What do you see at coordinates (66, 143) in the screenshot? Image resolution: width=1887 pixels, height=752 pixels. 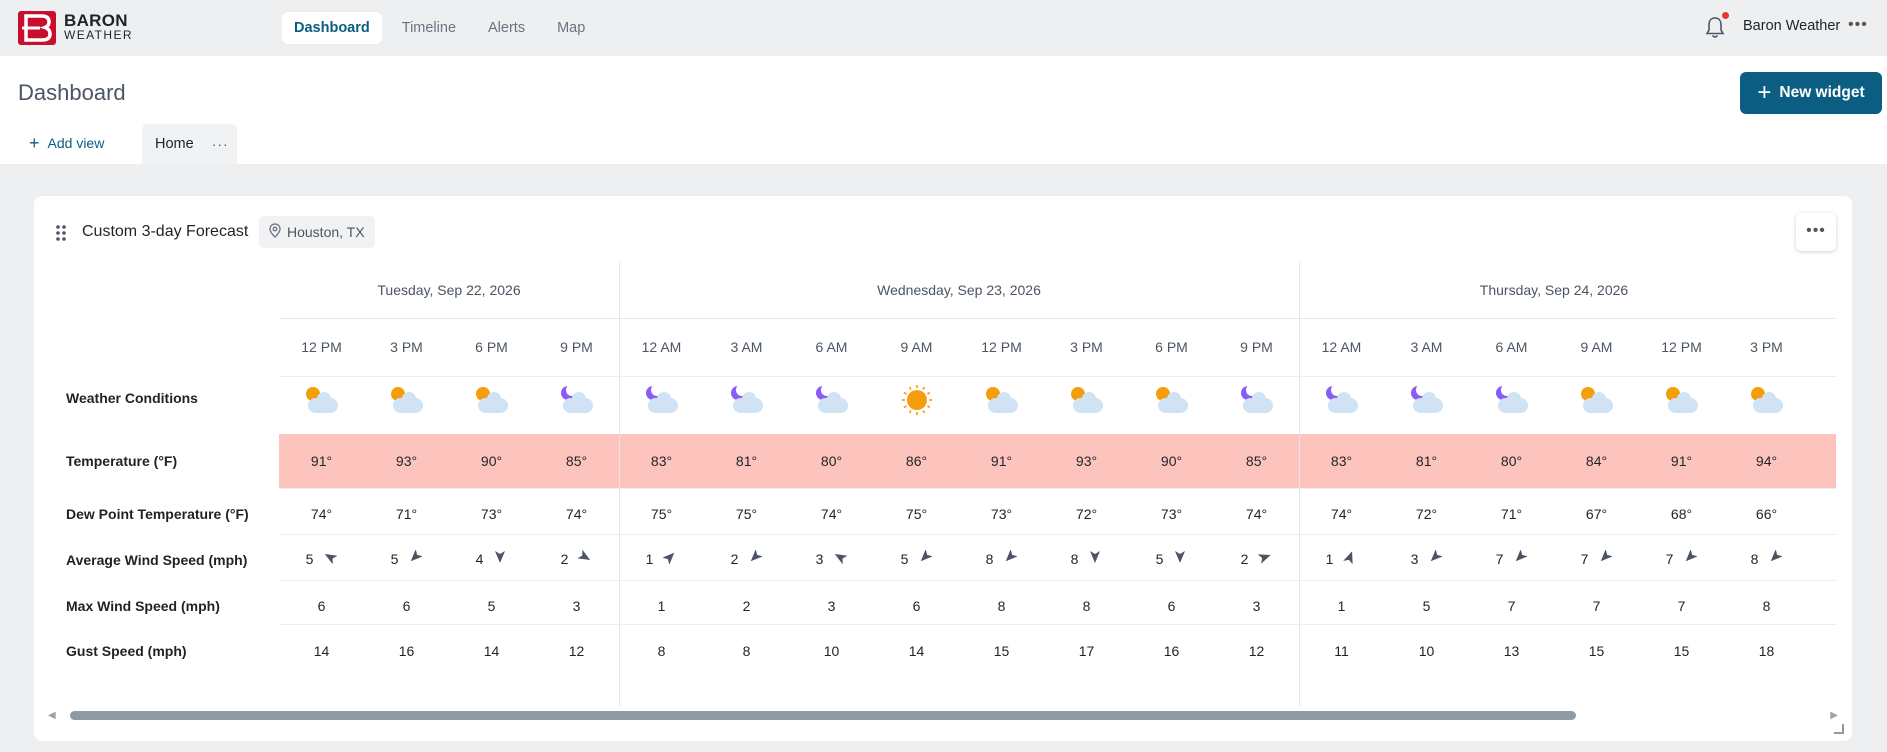 I see `add-view-button: + Add view` at bounding box center [66, 143].